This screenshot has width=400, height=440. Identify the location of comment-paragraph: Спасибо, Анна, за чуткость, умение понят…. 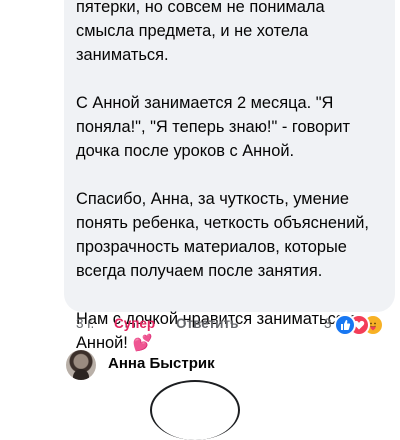
(222, 235).